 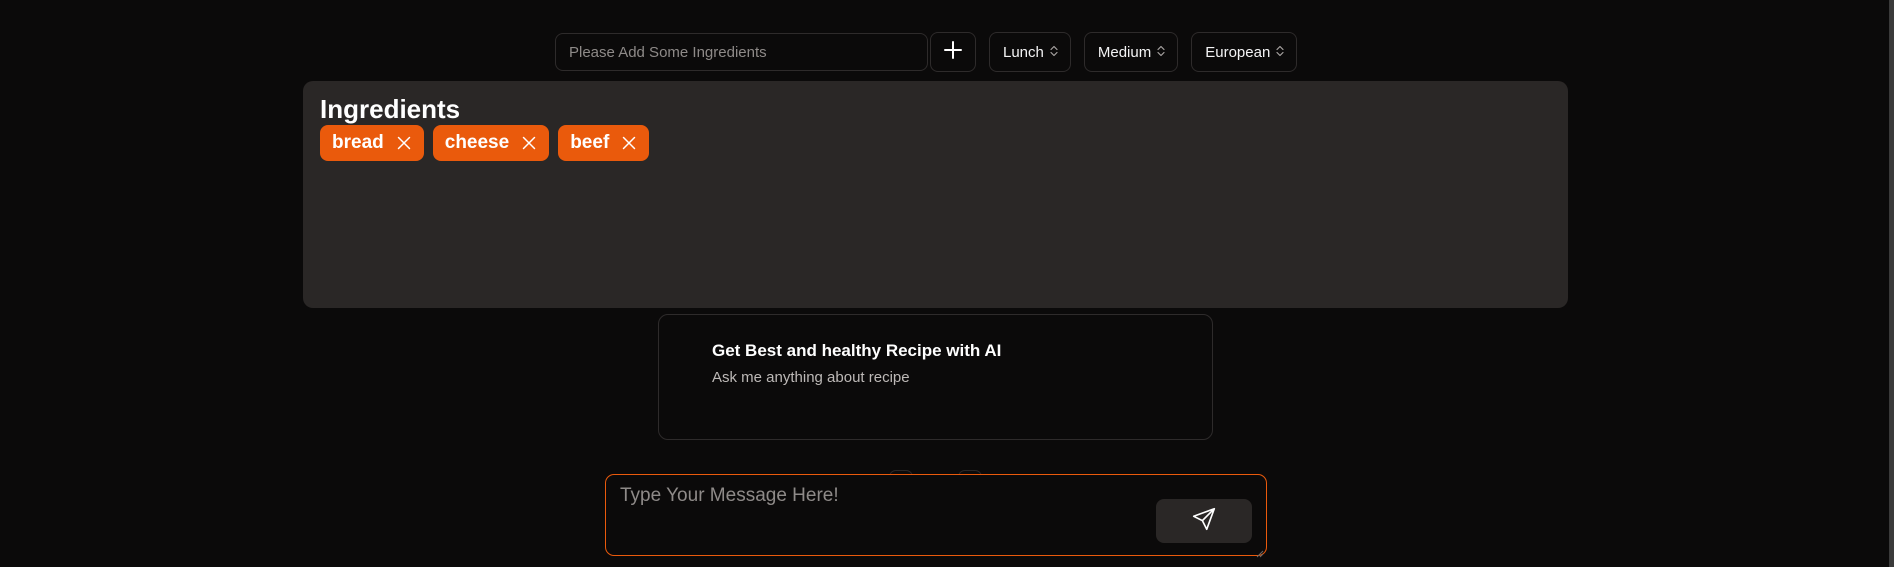 What do you see at coordinates (857, 350) in the screenshot?
I see `suggestion-title: Get Best and healthy Recipe with AI` at bounding box center [857, 350].